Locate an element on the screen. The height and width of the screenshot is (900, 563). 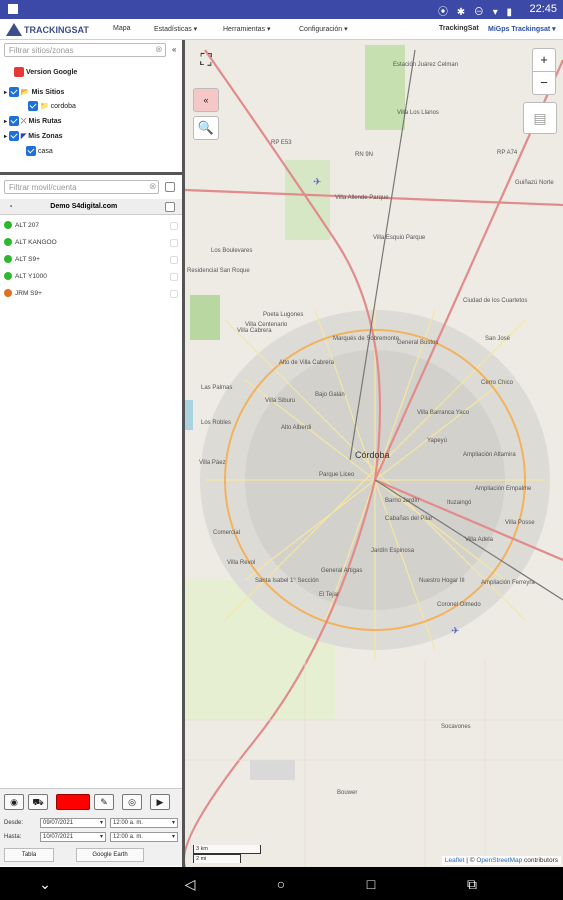
record-icon: ◉ is located at coordinates (14, 802).